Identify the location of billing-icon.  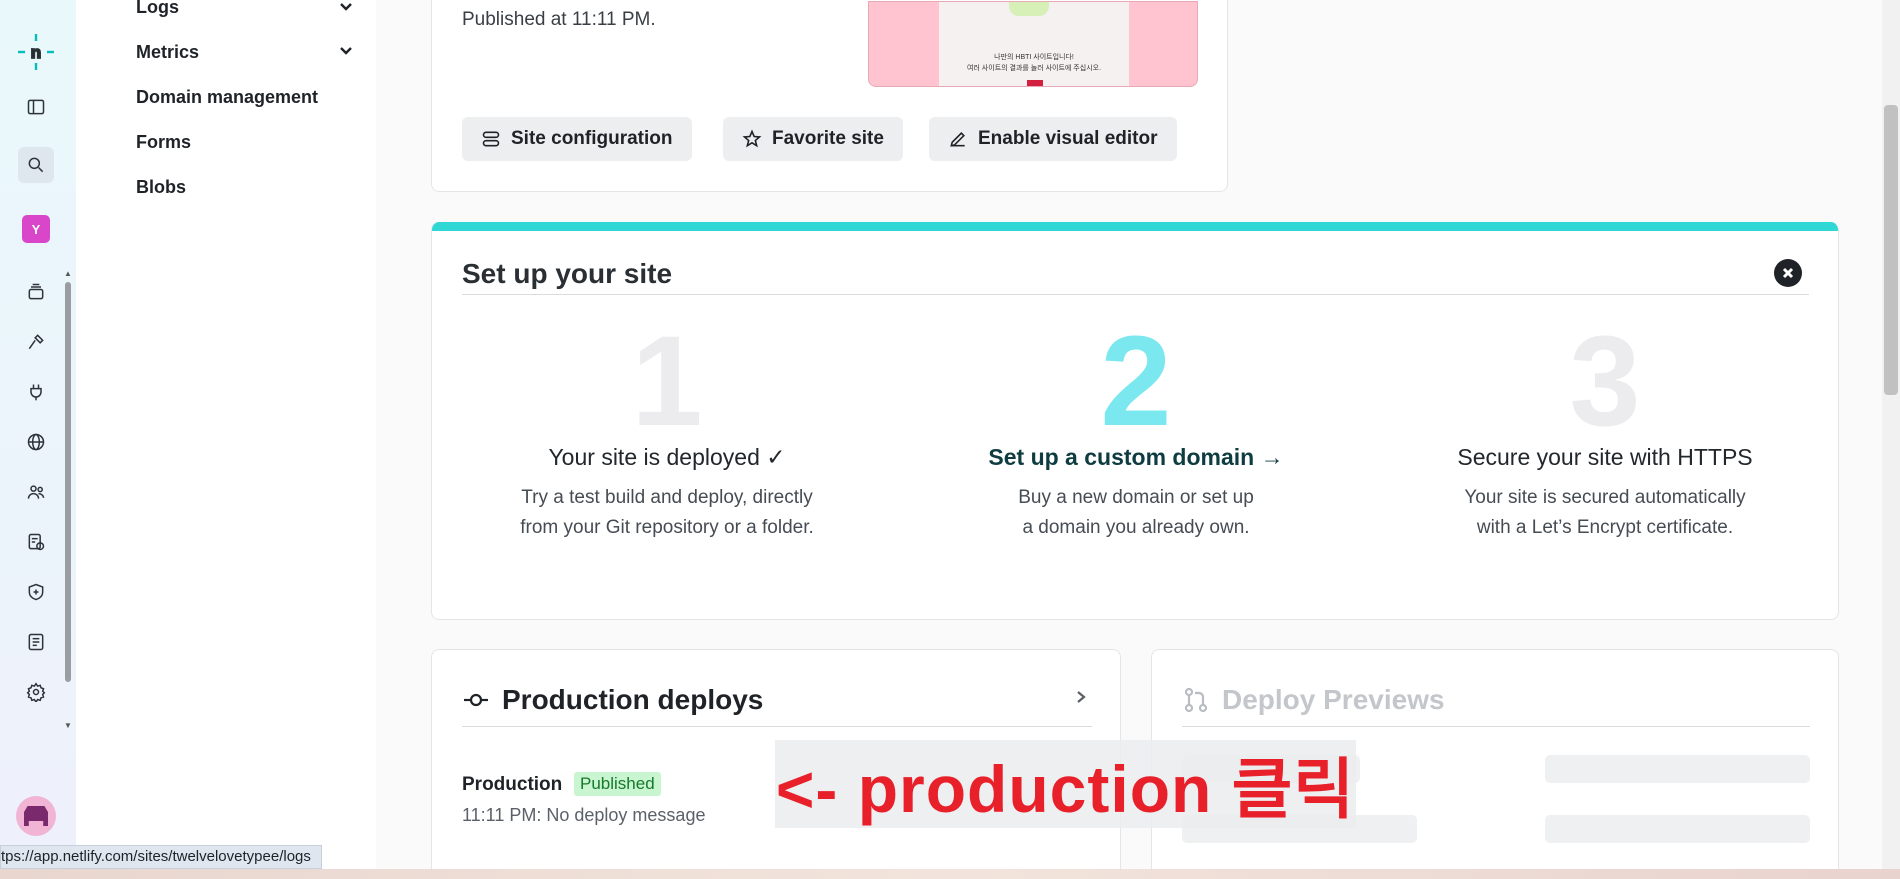
(36, 542).